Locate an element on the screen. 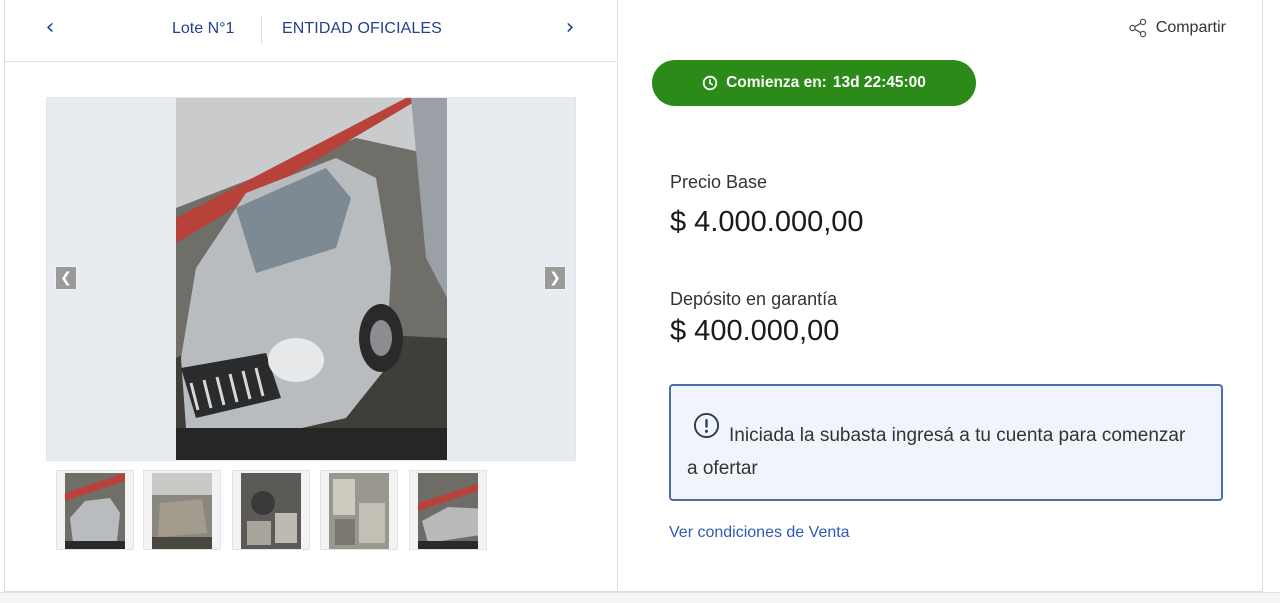 Image resolution: width=1280 pixels, height=603 pixels. chevron-left-icon: ‹ is located at coordinates (50, 28).